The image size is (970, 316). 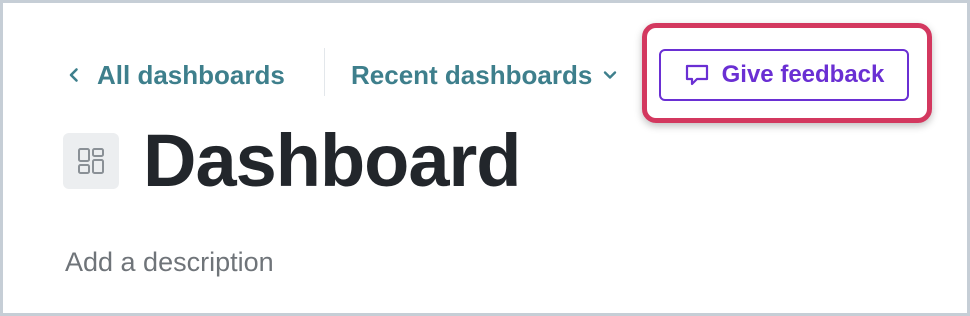 I want to click on title-row: Dashboard, so click(x=292, y=160).